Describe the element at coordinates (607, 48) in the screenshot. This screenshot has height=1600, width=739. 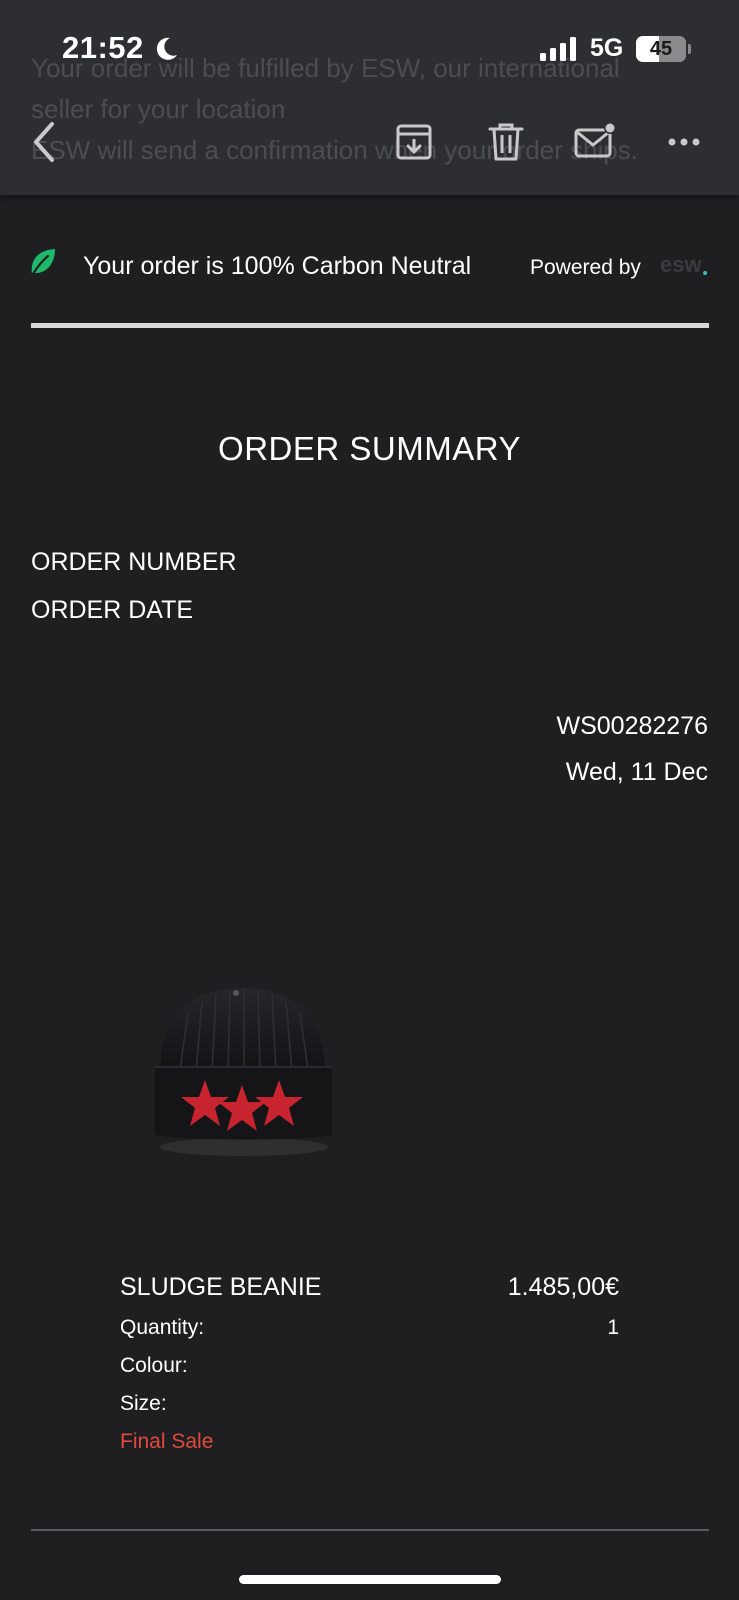
I see `network-label: 5G` at that location.